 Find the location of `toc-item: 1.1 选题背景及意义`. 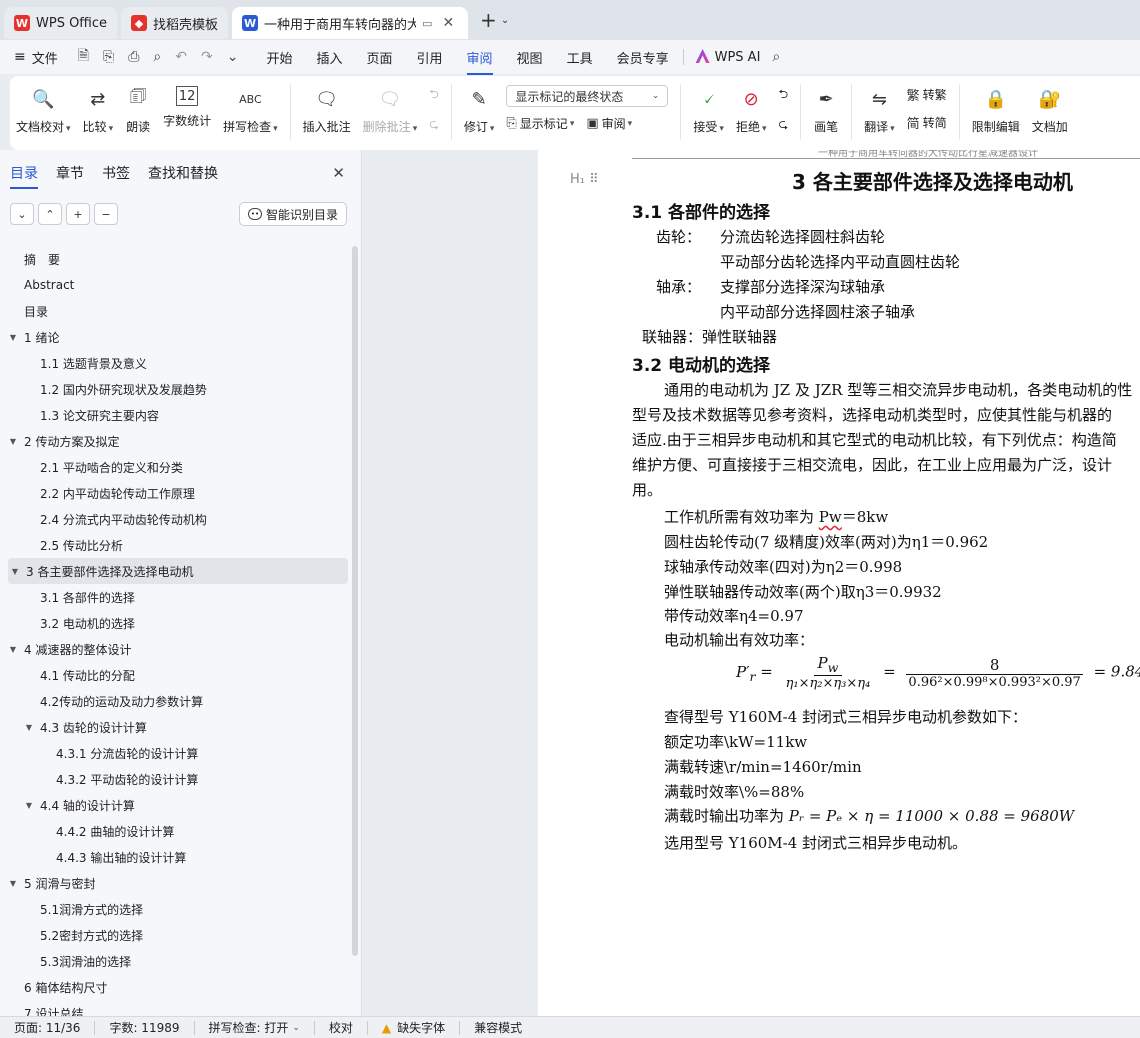

toc-item: 1.1 选题背景及意义 is located at coordinates (176, 363).